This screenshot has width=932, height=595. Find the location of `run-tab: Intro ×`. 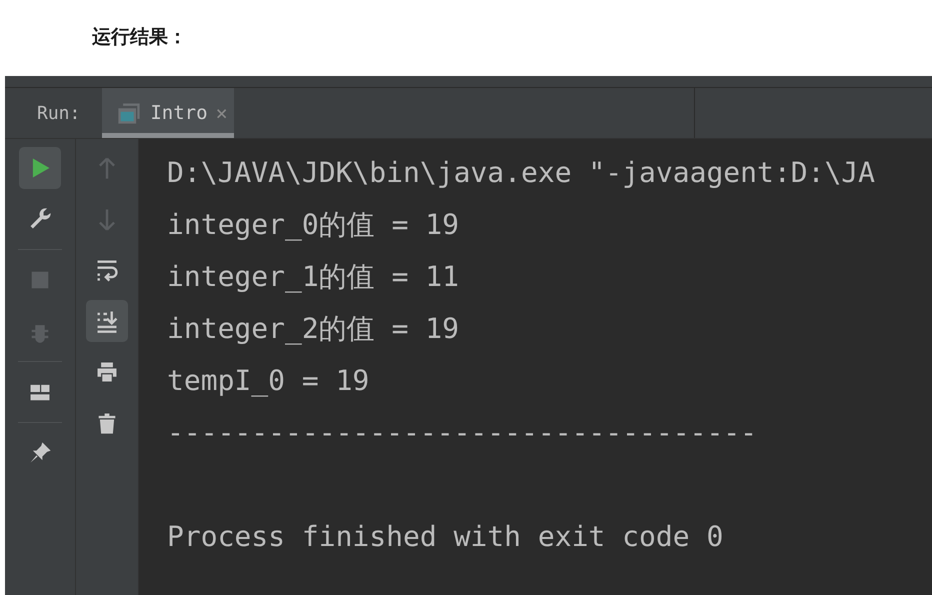

run-tab: Intro × is located at coordinates (168, 113).